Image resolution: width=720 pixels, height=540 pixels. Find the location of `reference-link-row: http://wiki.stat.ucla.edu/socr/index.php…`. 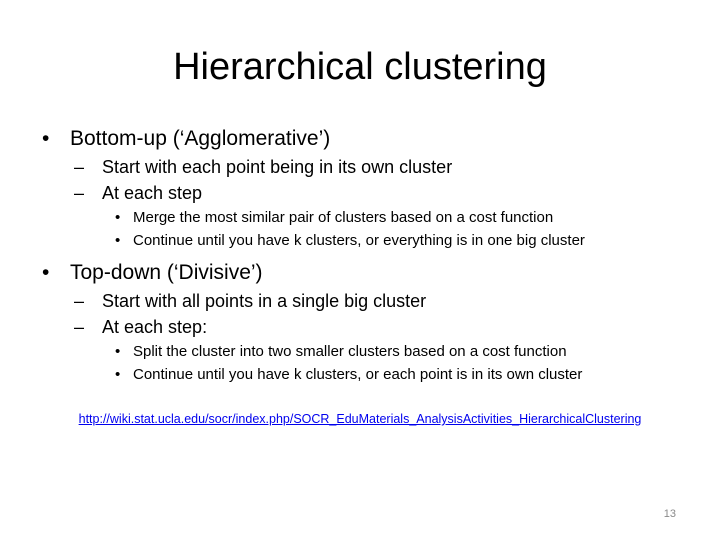

reference-link-row: http://wiki.stat.ucla.edu/socr/index.php… is located at coordinates (360, 419).